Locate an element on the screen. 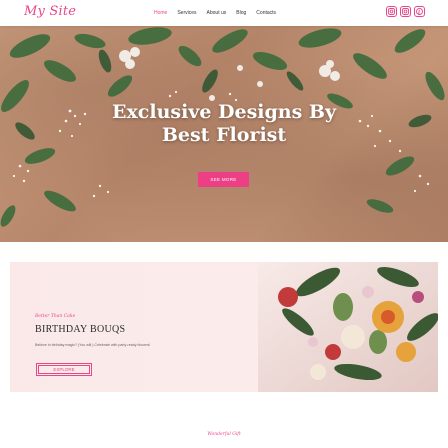 The image size is (448, 448). nav-contacts: Contacts is located at coordinates (266, 13).